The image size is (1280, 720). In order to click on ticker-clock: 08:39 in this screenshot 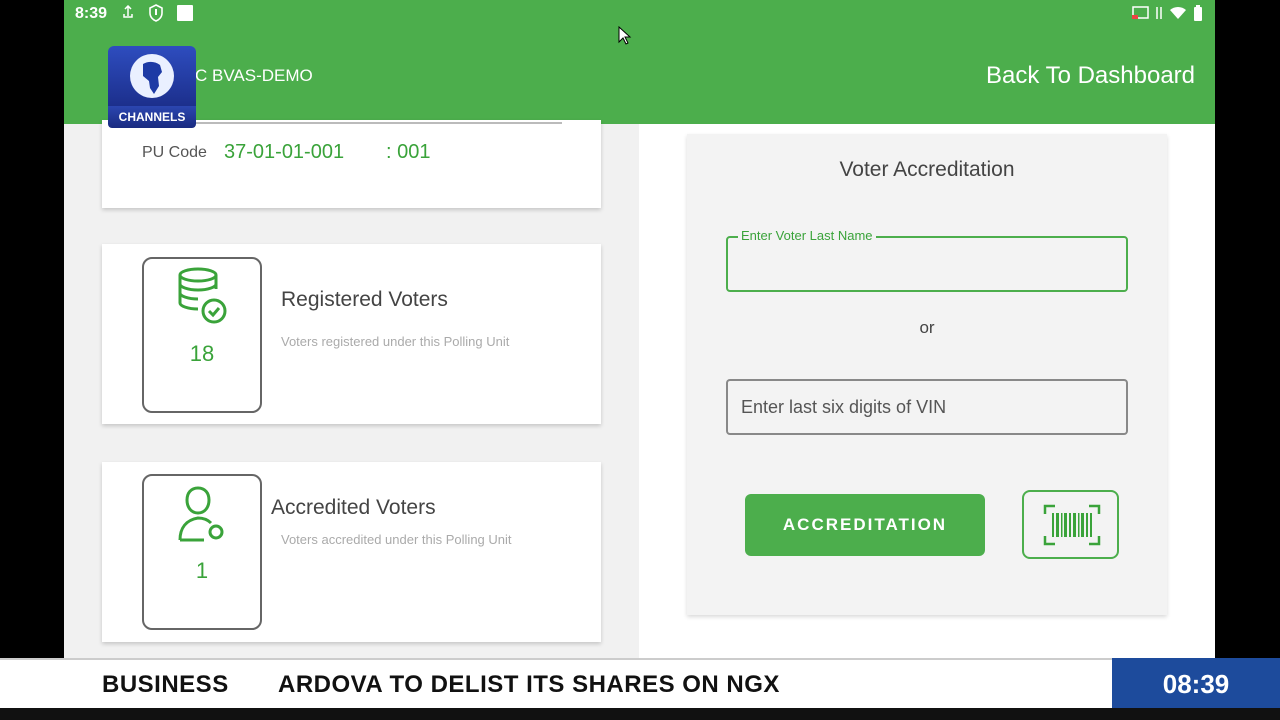, I will do `click(1196, 684)`.